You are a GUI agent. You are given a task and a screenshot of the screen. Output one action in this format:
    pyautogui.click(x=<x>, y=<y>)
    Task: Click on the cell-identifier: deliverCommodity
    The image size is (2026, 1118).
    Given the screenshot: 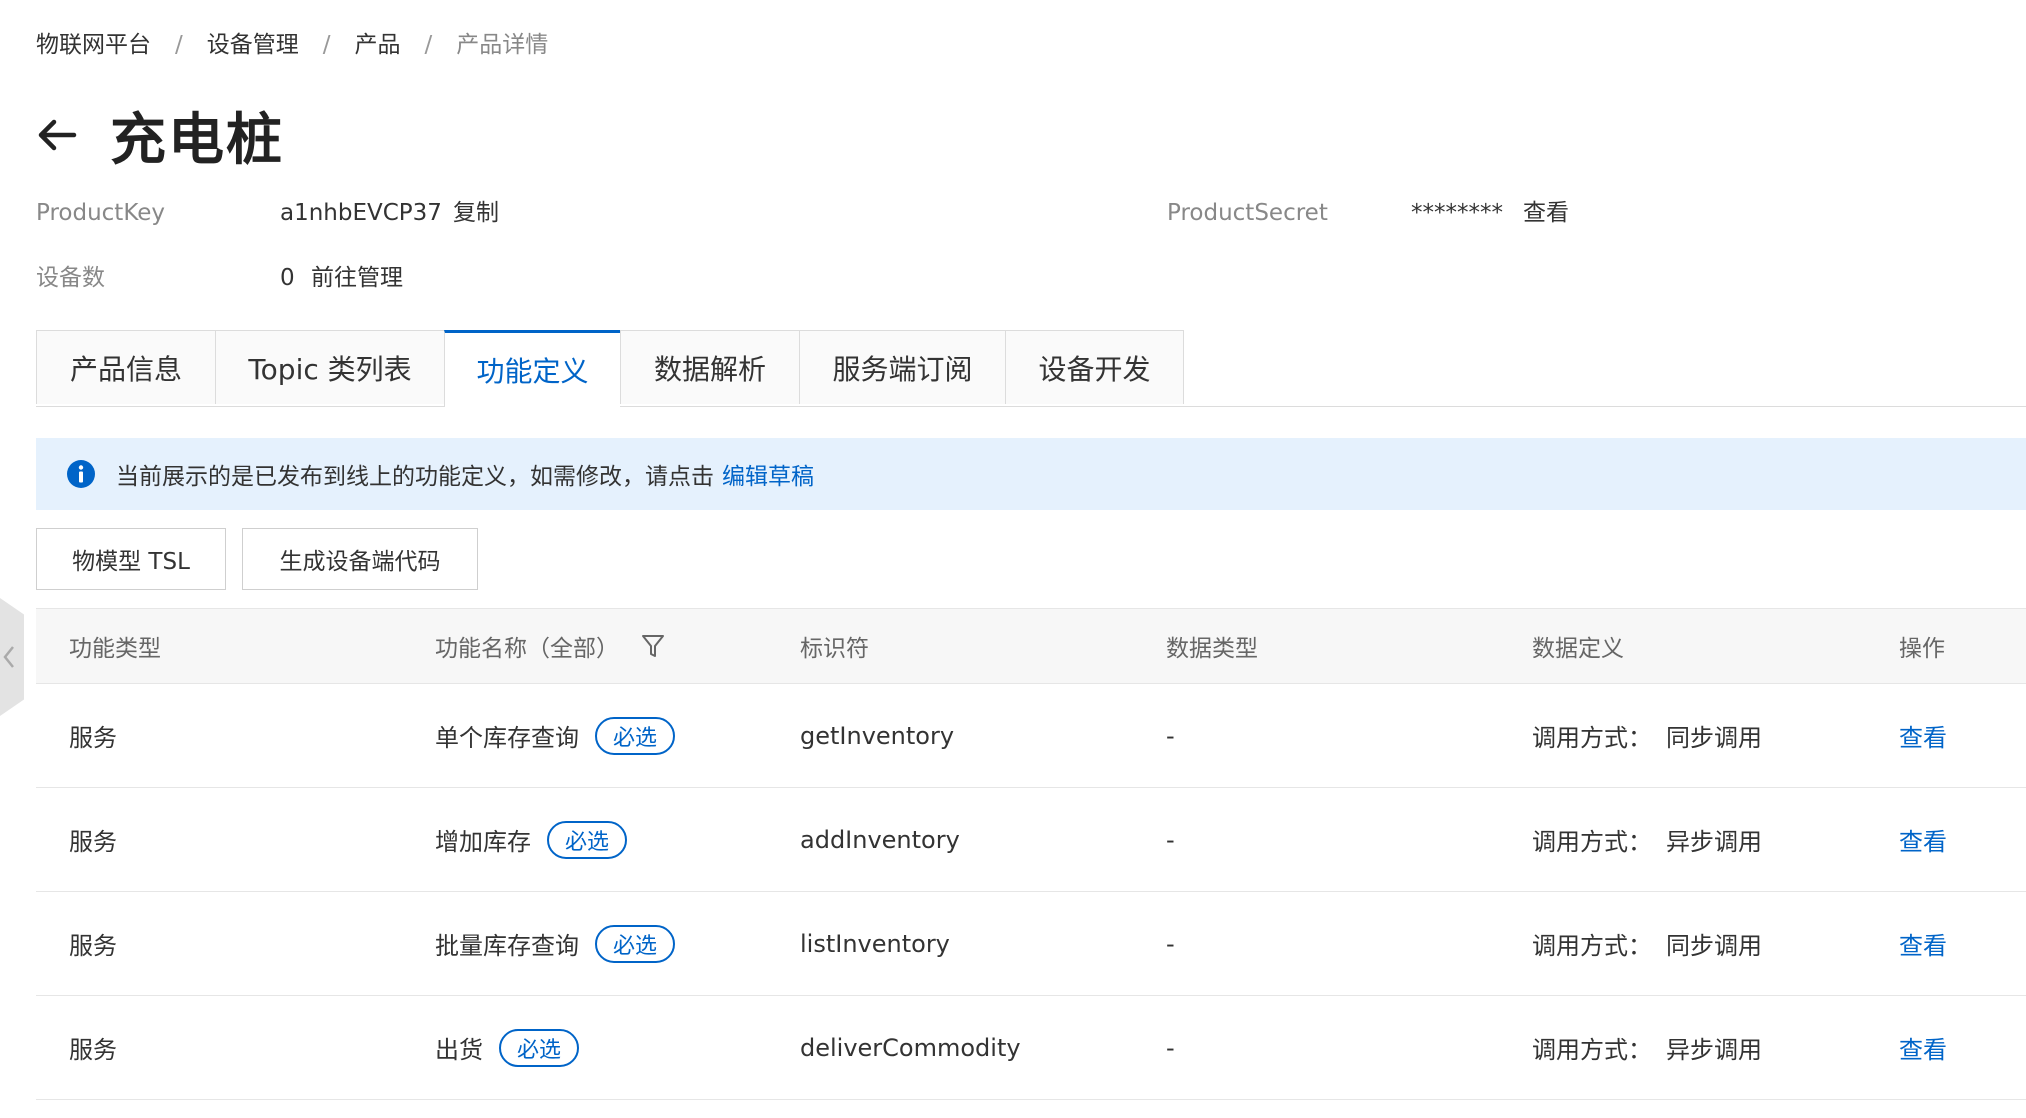 What is the action you would take?
    pyautogui.click(x=910, y=1047)
    